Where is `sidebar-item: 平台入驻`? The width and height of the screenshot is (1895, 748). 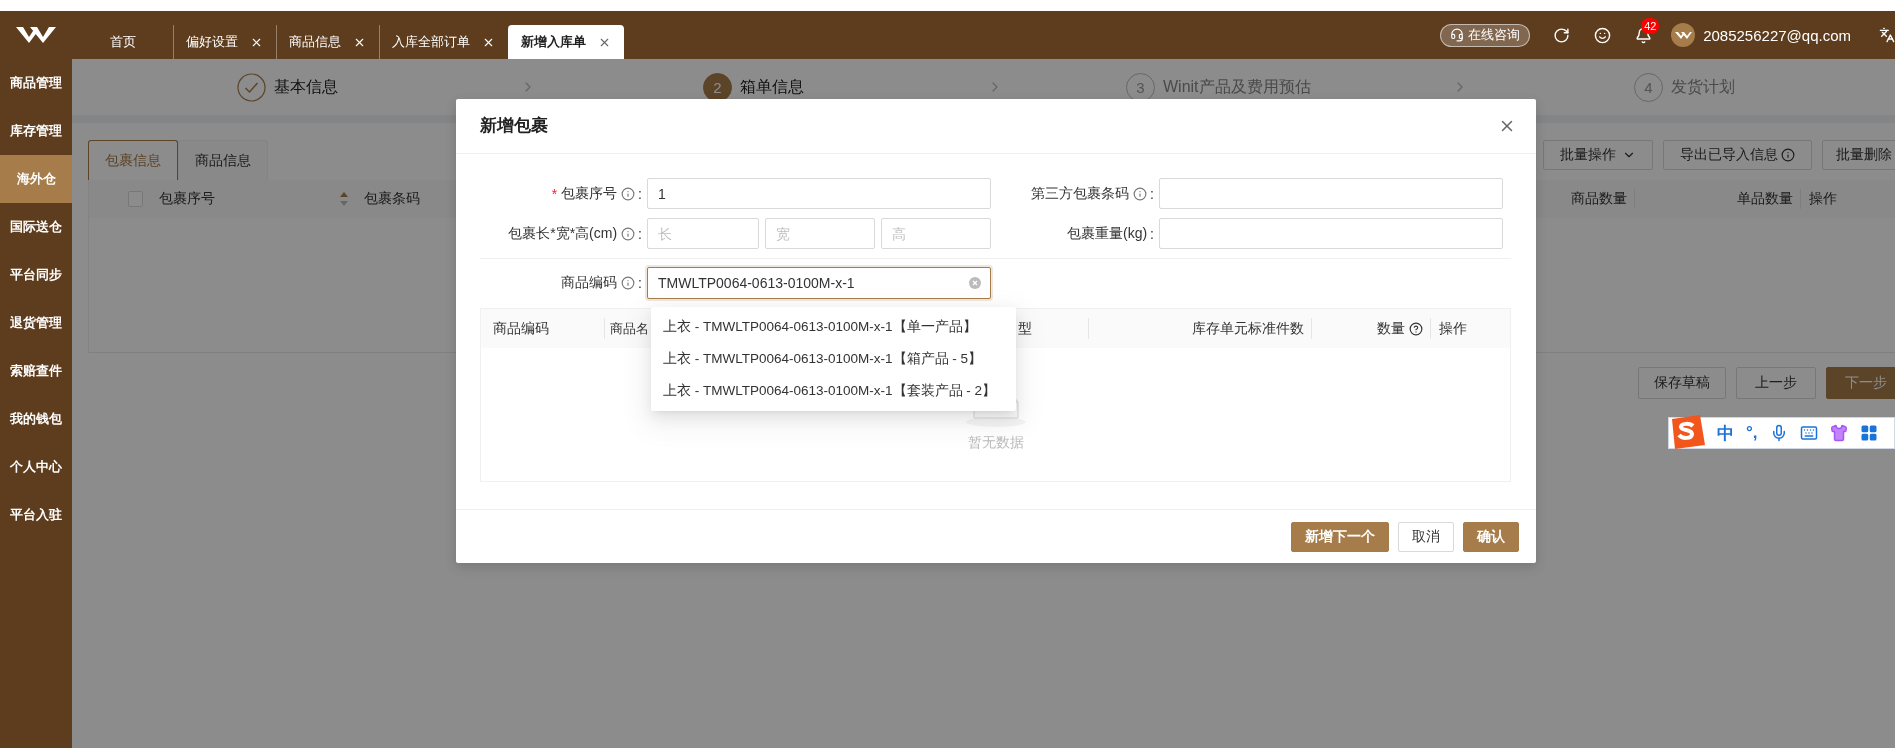 sidebar-item: 平台入驻 is located at coordinates (36, 515).